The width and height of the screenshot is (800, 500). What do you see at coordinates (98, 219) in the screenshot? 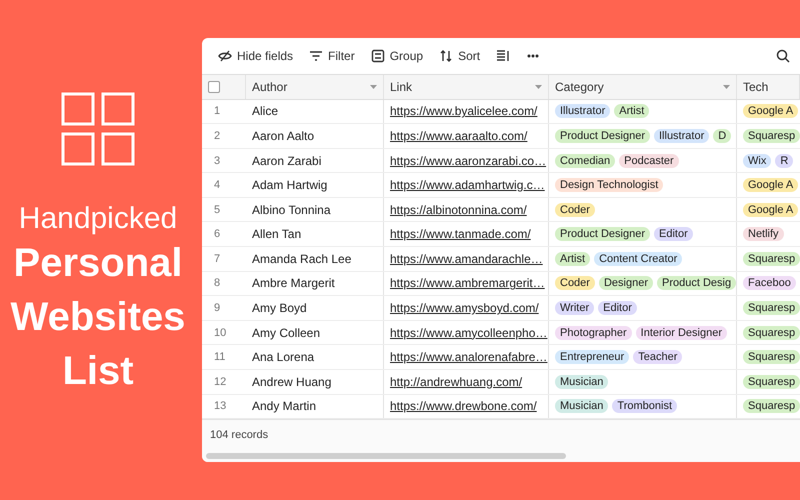
I see `eyebrow-text: Handpicked` at bounding box center [98, 219].